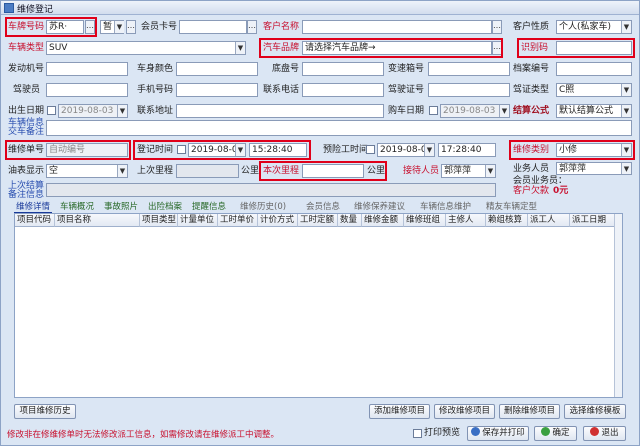 The image size is (640, 446). What do you see at coordinates (618, 305) in the screenshot?
I see `grid-scrollbar` at bounding box center [618, 305].